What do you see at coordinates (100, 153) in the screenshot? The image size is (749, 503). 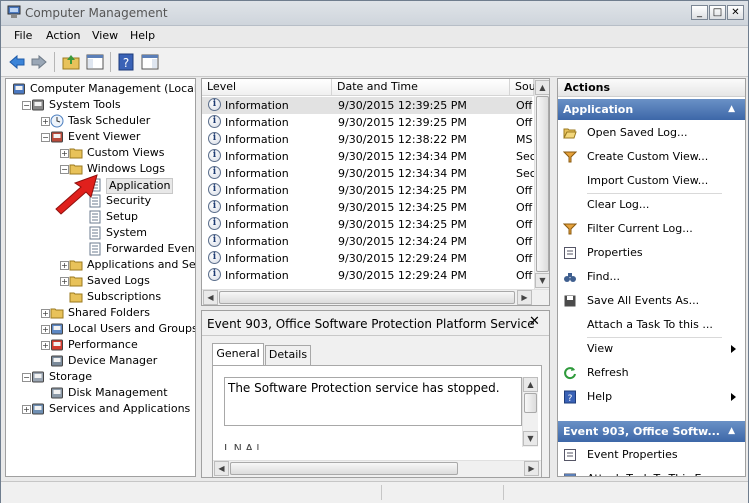 I see `tree-item: + Custom Views` at bounding box center [100, 153].